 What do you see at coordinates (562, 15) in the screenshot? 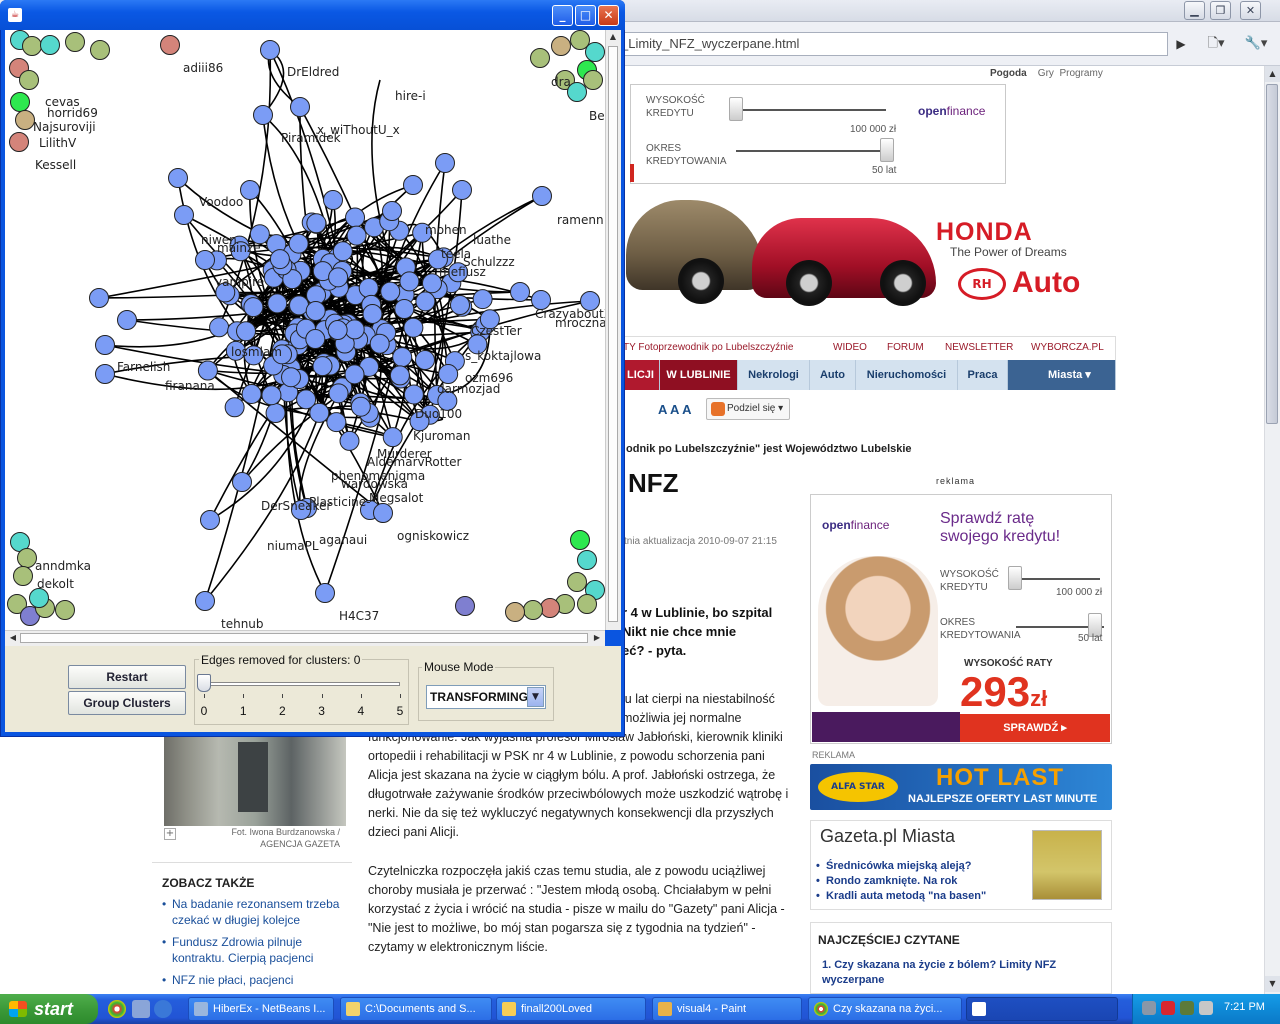
I see `minimize-button: _` at bounding box center [562, 15].